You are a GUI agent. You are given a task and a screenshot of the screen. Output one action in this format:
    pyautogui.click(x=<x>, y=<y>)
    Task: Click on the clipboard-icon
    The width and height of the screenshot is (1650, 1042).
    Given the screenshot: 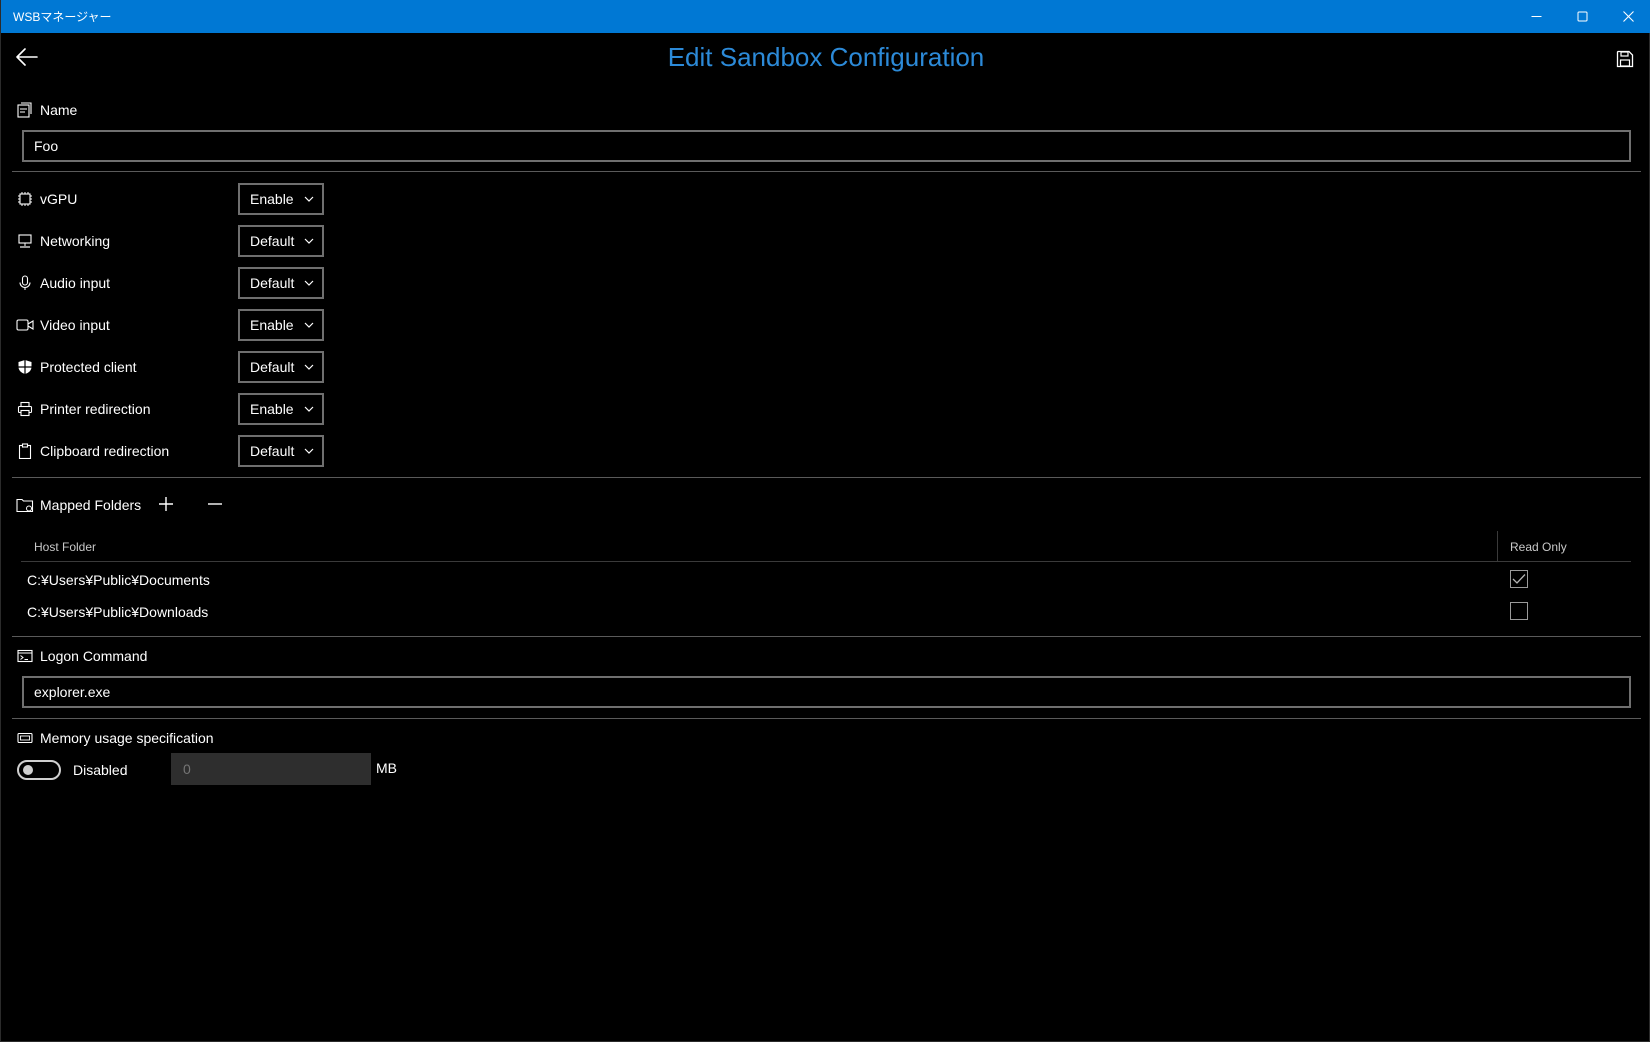 What is the action you would take?
    pyautogui.click(x=25, y=451)
    